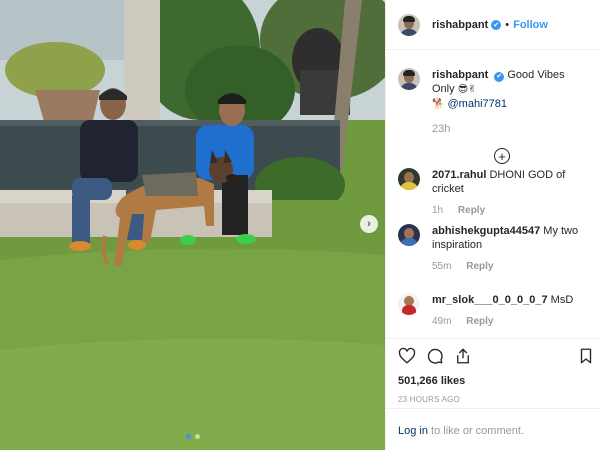  I want to click on author-avatar, so click(409, 24).